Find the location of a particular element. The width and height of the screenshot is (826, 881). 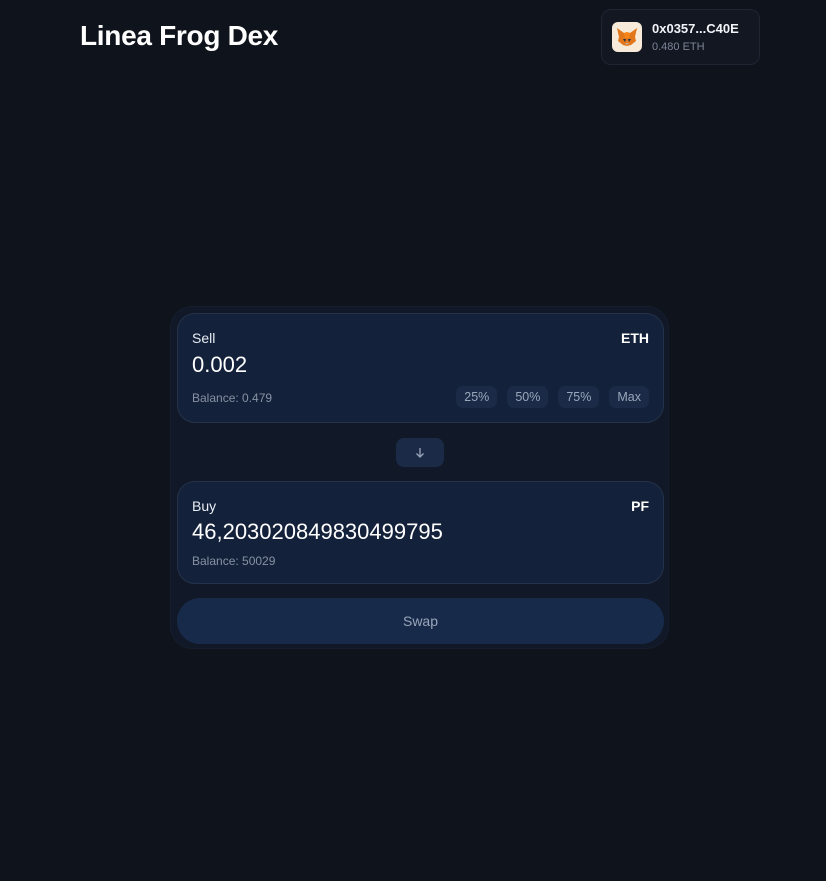

sell-label: Sell is located at coordinates (204, 338).